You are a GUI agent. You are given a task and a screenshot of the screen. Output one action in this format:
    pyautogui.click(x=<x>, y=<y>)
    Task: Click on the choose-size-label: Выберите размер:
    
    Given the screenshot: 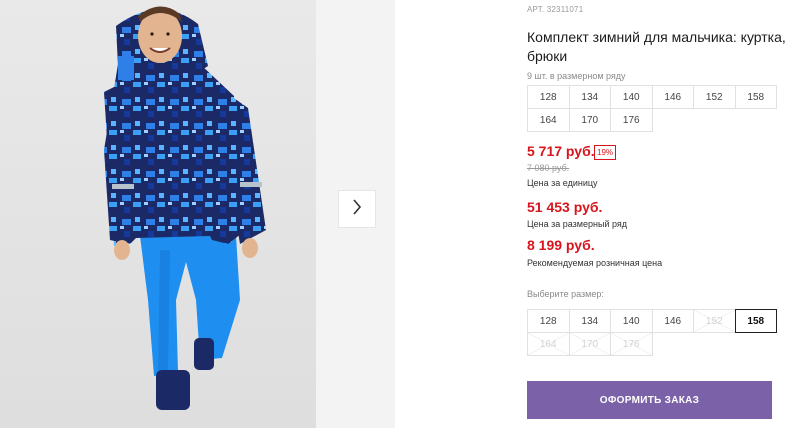 What is the action you would take?
    pyautogui.click(x=565, y=294)
    